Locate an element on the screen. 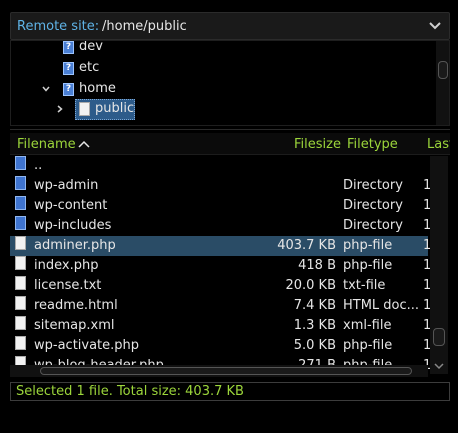 The image size is (458, 433). tree-scrollbar-thumb is located at coordinates (443, 70).